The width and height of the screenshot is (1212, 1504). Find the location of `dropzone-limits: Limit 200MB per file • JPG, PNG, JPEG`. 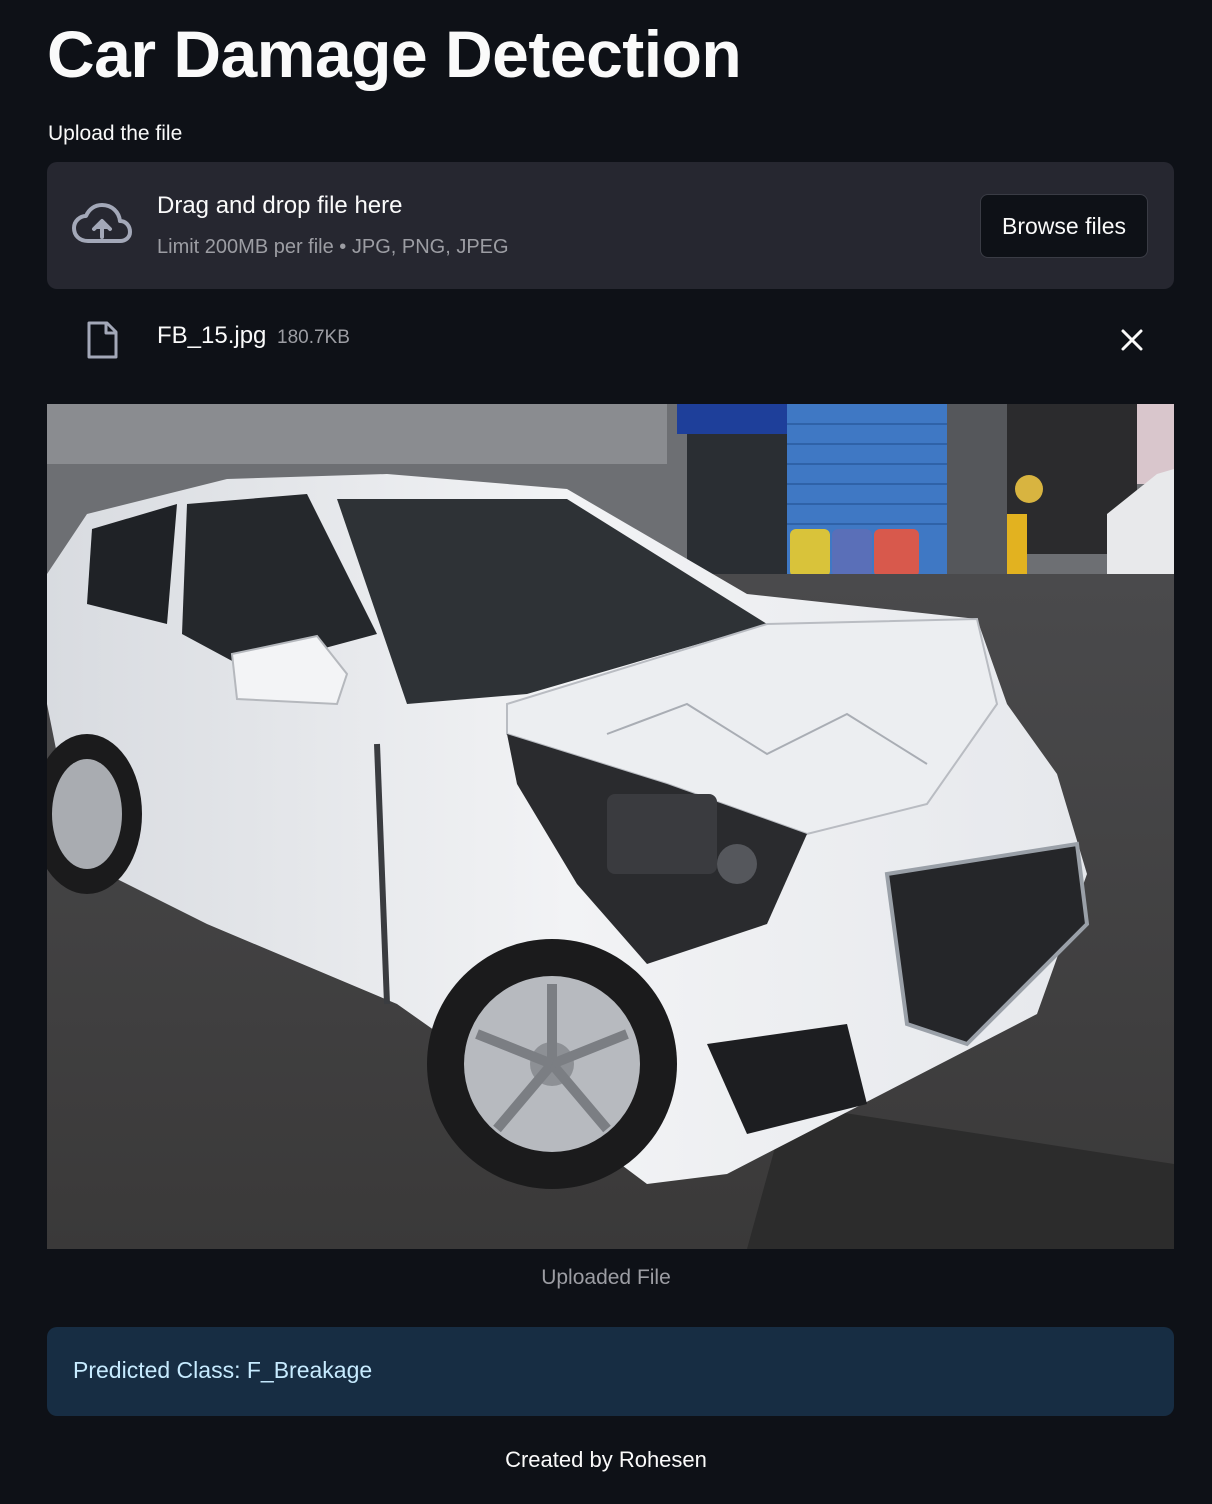

dropzone-limits: Limit 200MB per file • JPG, PNG, JPEG is located at coordinates (333, 247).